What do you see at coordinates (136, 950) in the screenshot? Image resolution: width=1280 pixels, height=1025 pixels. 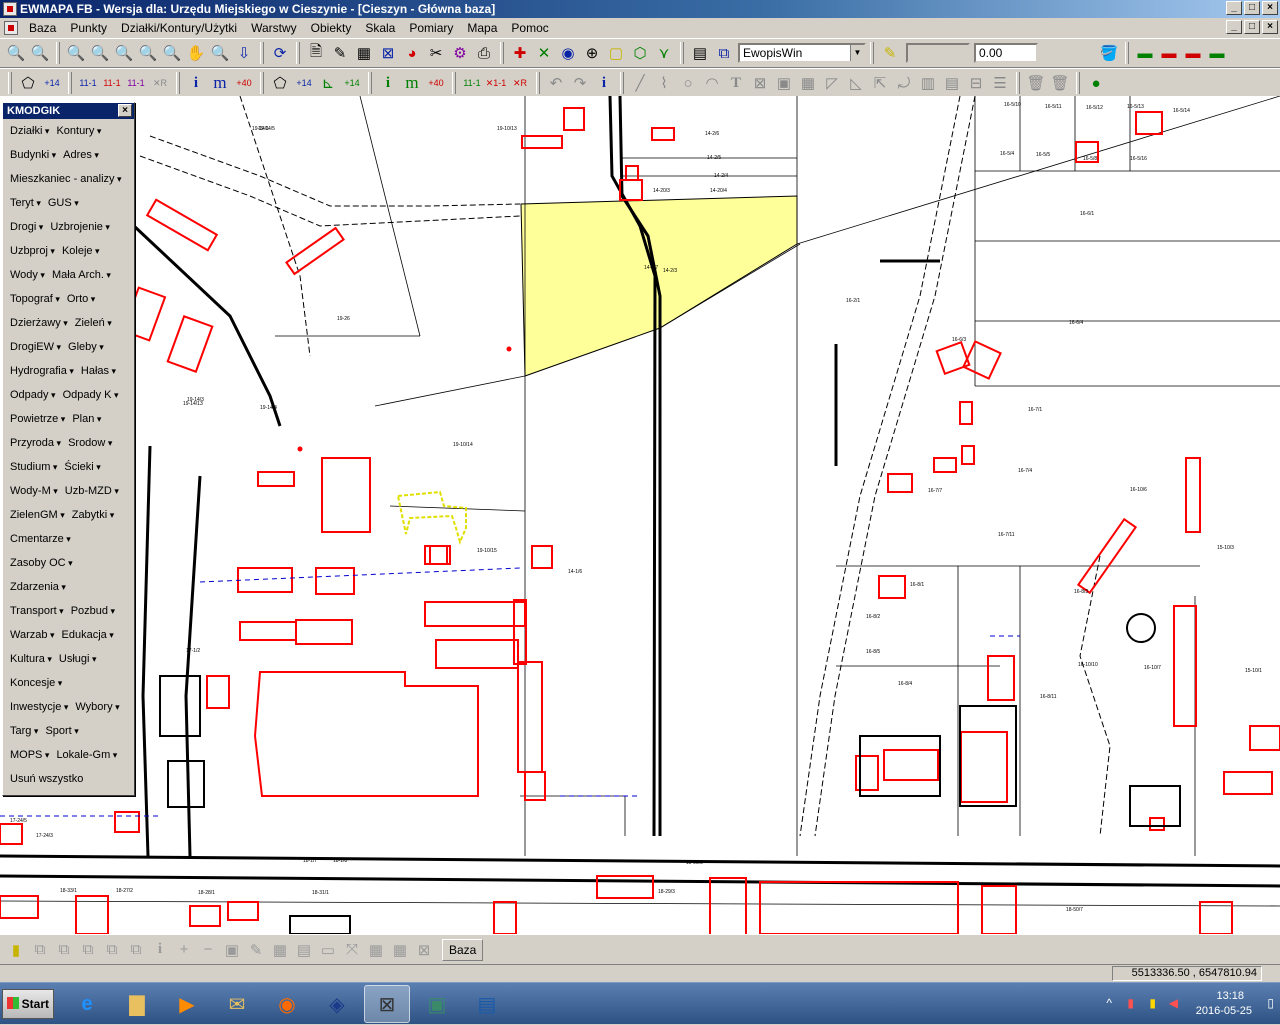 I see `layer-info-icon: ⧉` at bounding box center [136, 950].